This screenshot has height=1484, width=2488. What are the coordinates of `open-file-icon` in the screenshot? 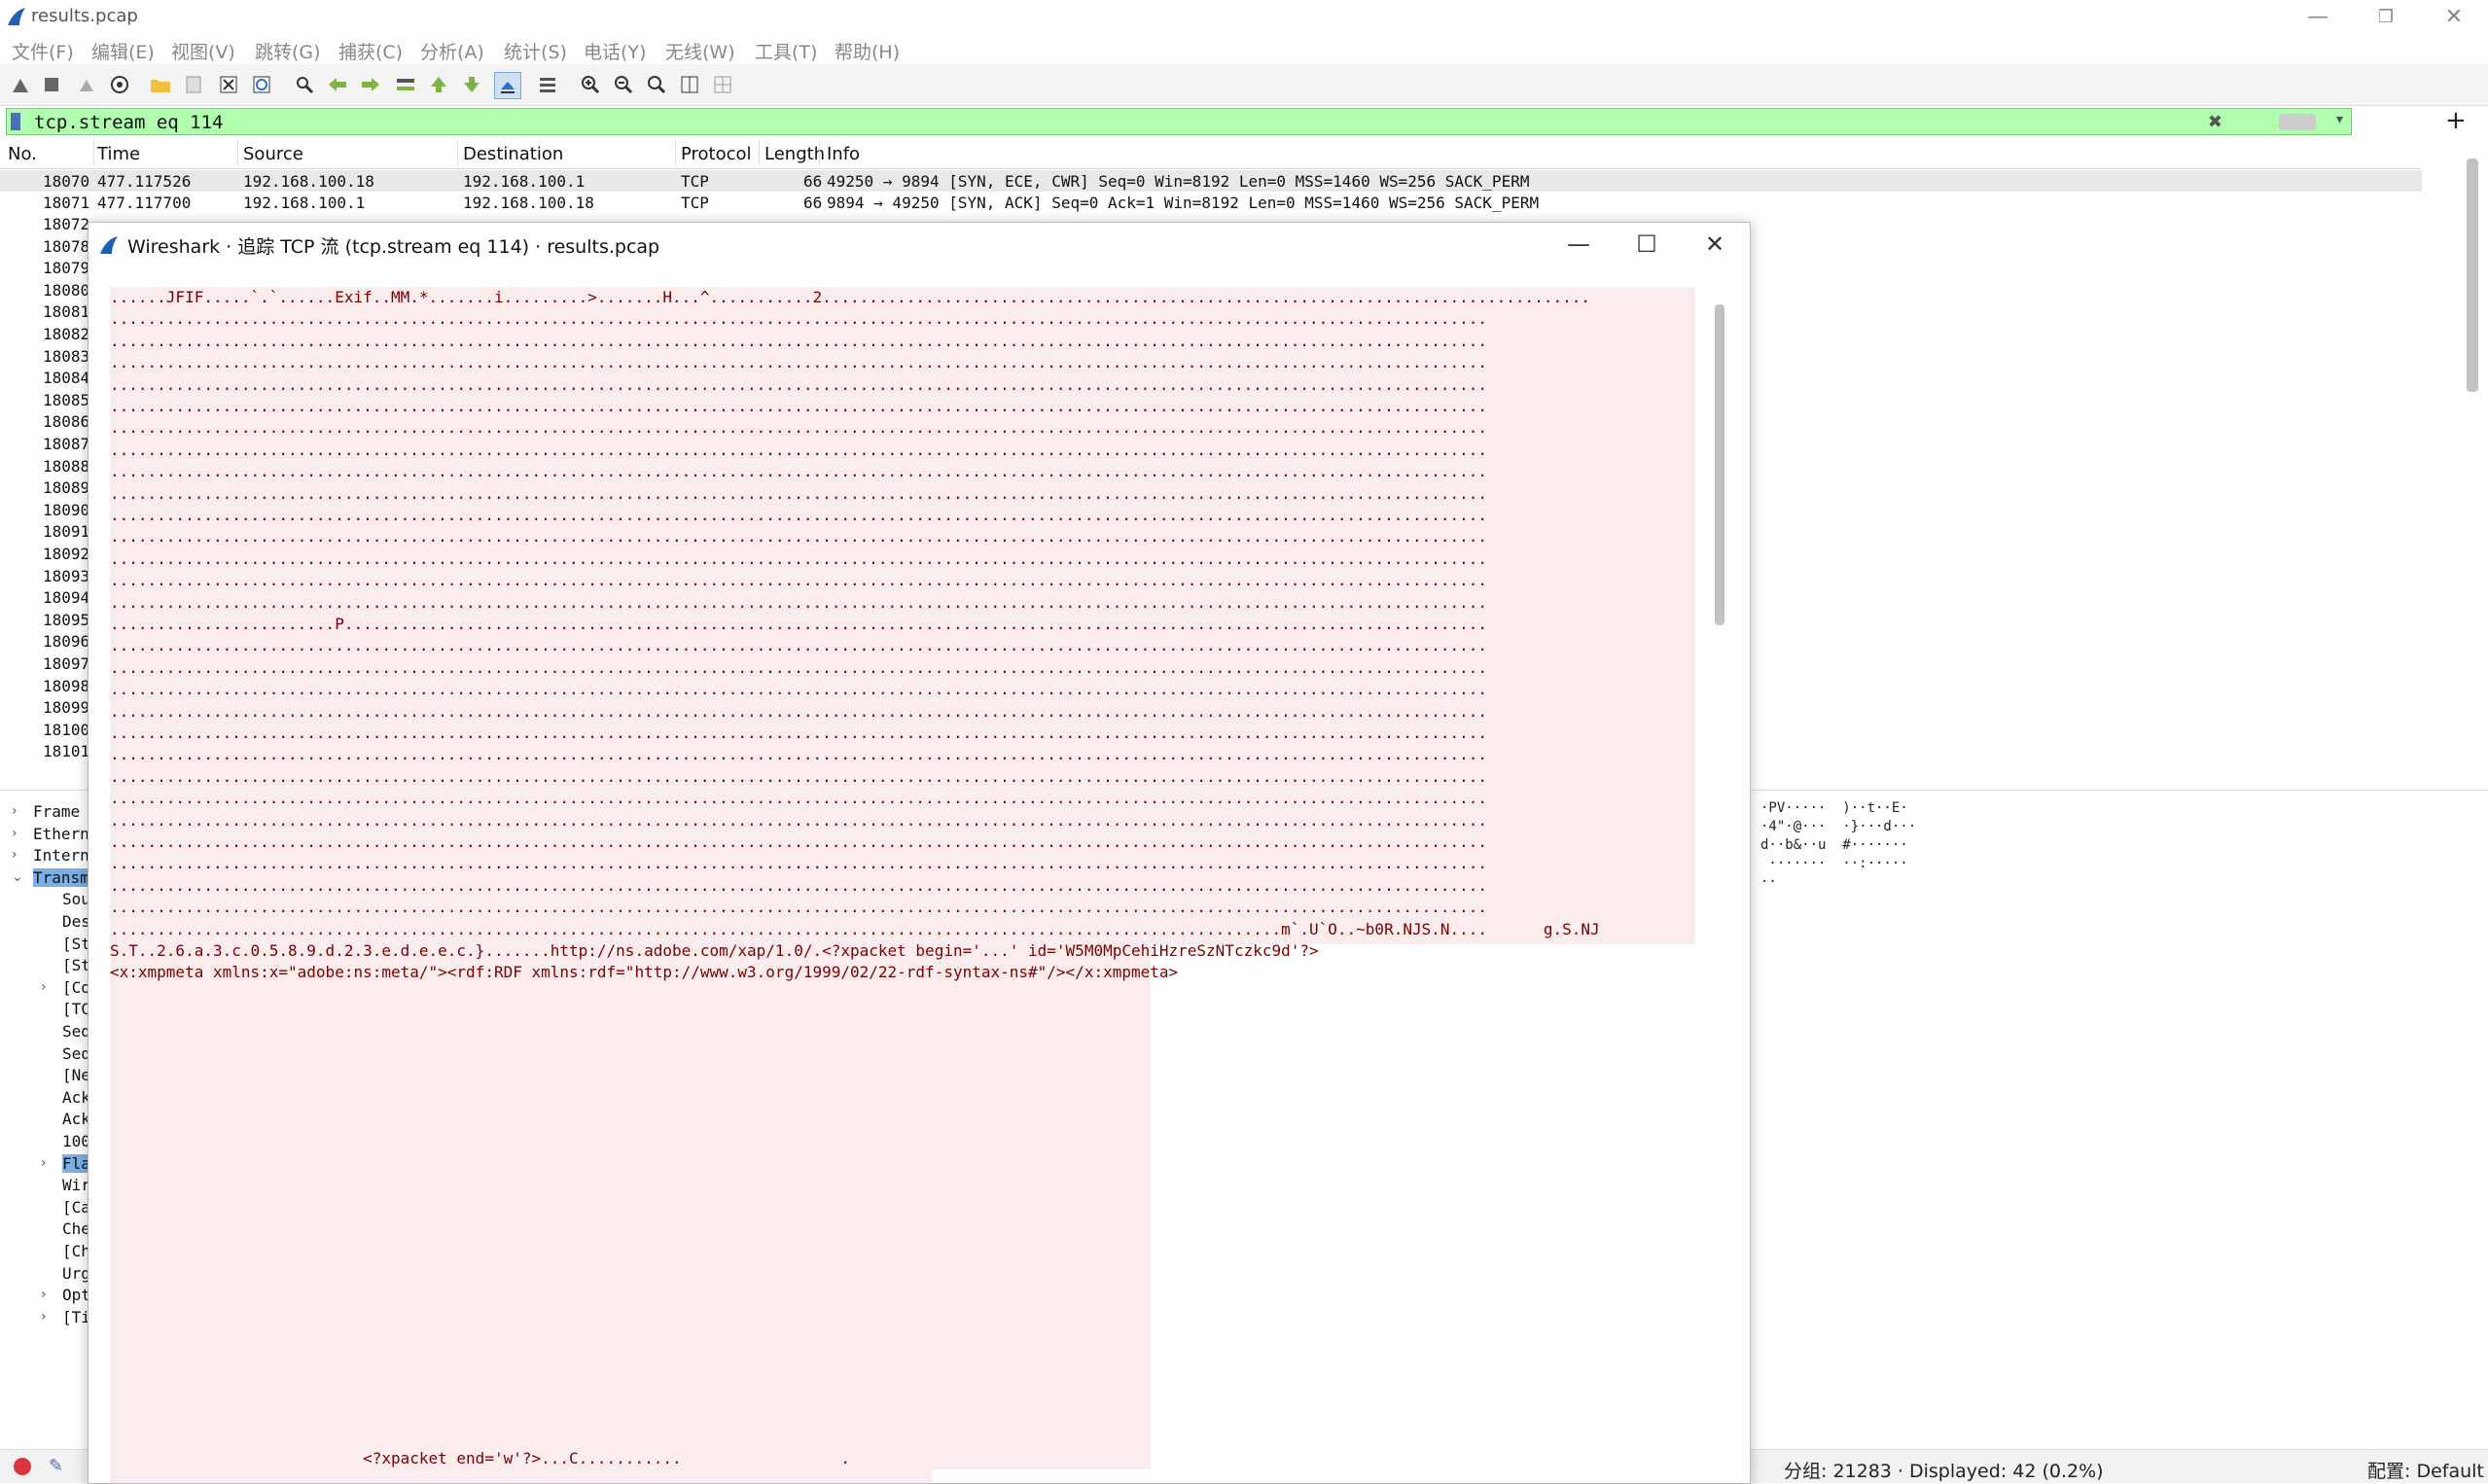 It's located at (161, 85).